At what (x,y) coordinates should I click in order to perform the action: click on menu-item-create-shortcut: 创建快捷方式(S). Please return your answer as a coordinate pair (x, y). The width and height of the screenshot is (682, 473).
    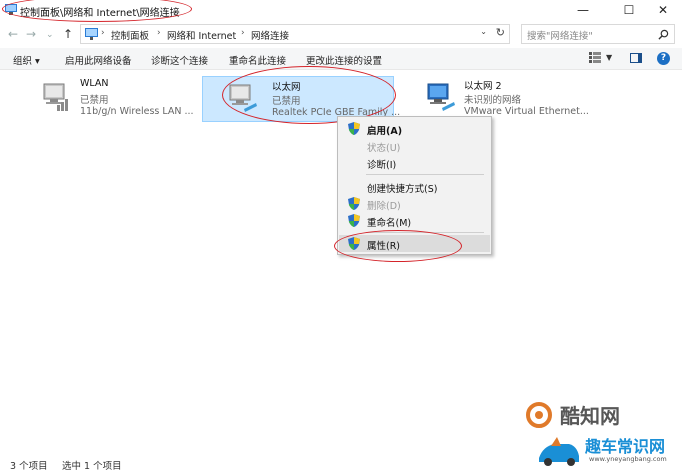
    Looking at the image, I should click on (414, 186).